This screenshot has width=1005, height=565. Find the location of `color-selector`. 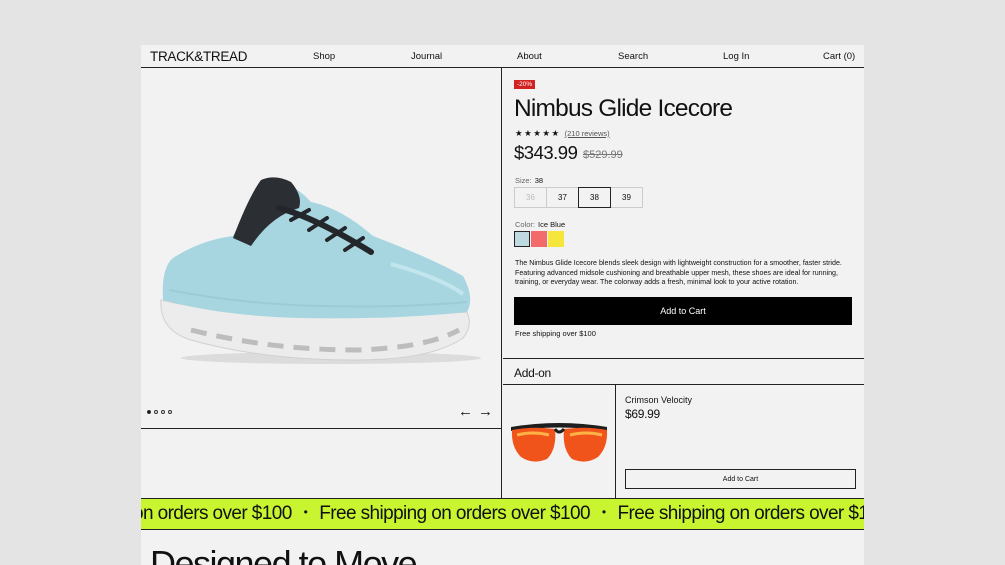

color-selector is located at coordinates (539, 239).